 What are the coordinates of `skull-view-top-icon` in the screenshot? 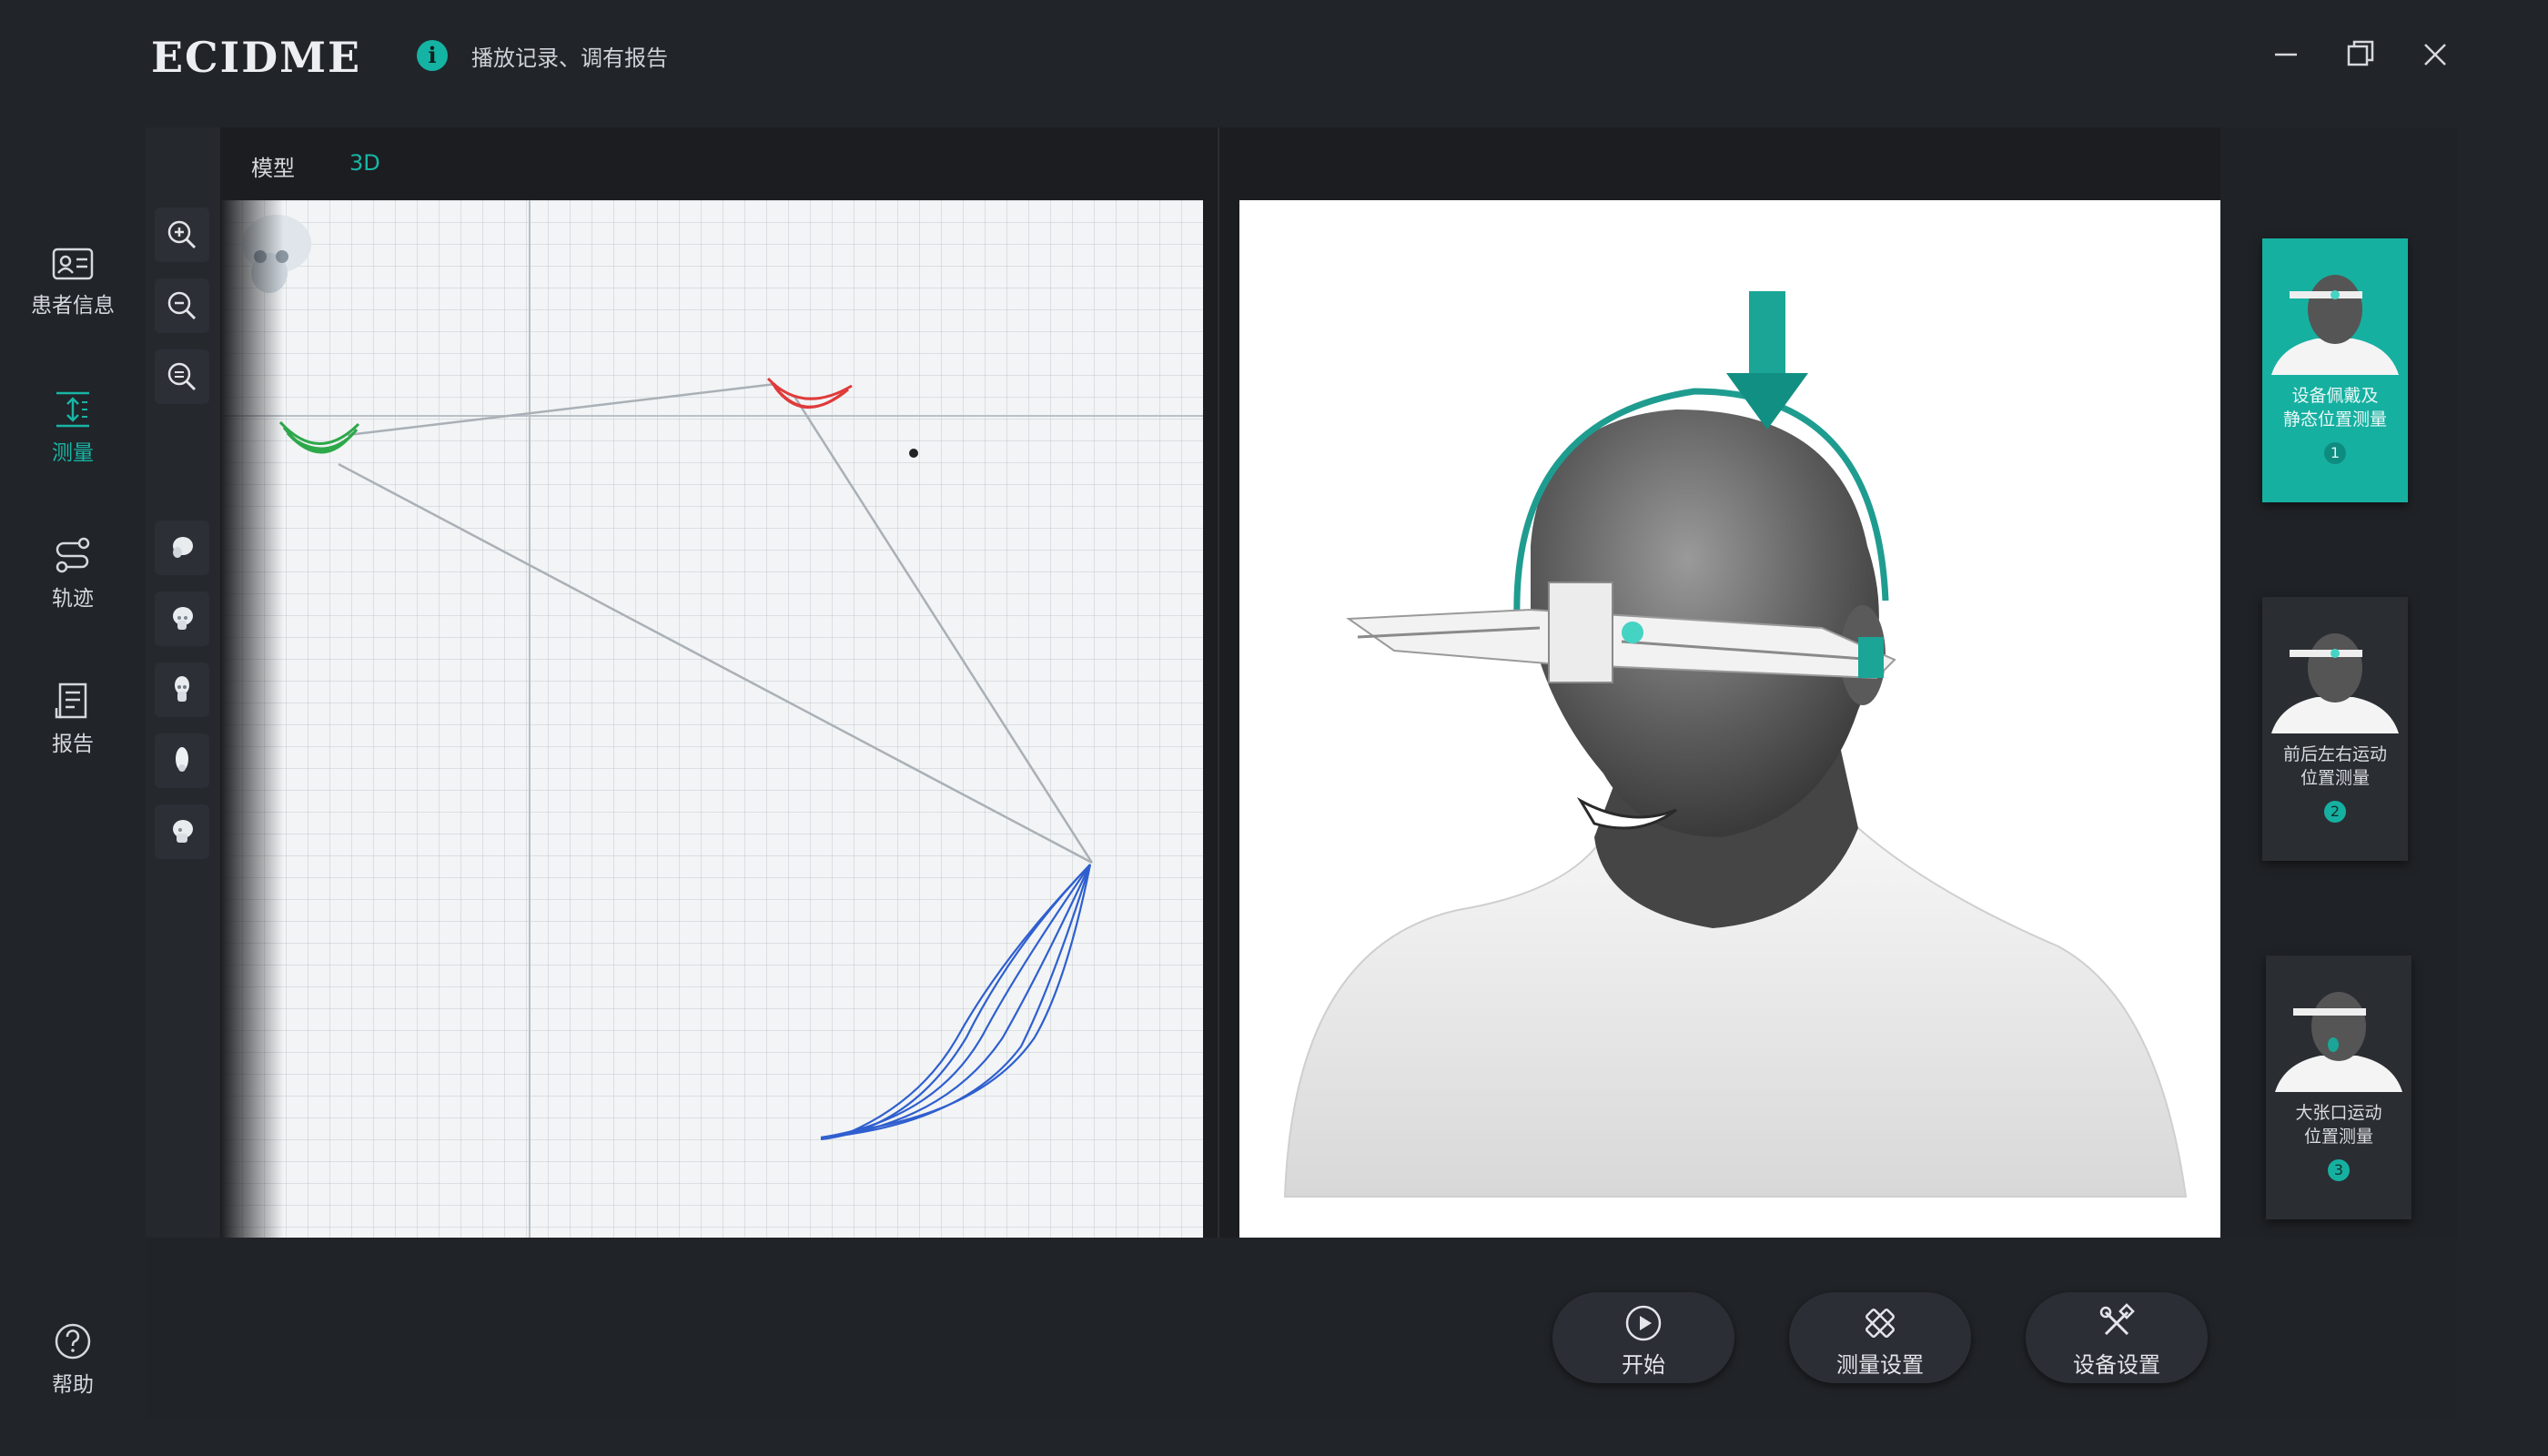 It's located at (183, 547).